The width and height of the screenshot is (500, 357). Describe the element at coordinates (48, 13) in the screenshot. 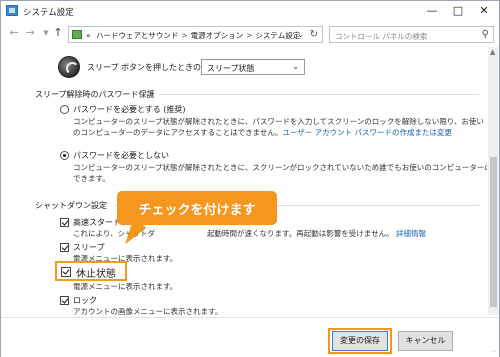

I see `window-title: システム設定` at that location.